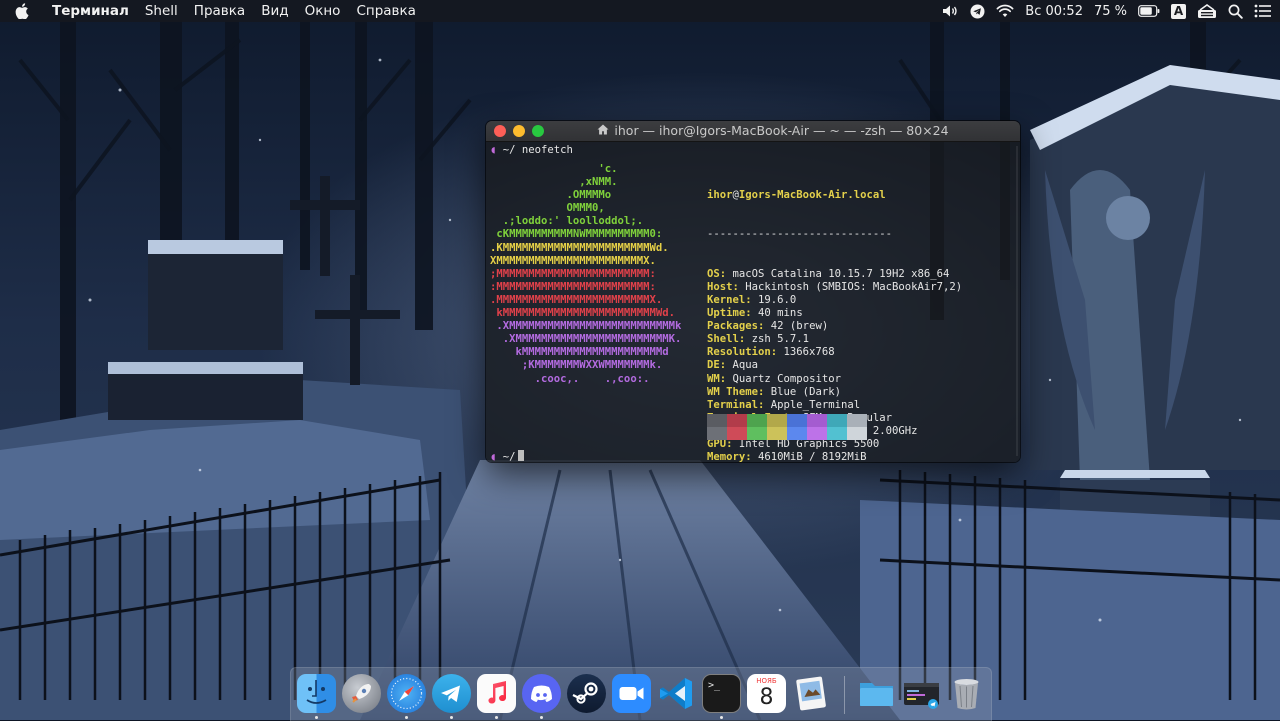 The width and height of the screenshot is (1280, 721). What do you see at coordinates (854, 286) in the screenshot?
I see `info-value: Hackintosh (SMBIOS: MacBookAir7,2)` at bounding box center [854, 286].